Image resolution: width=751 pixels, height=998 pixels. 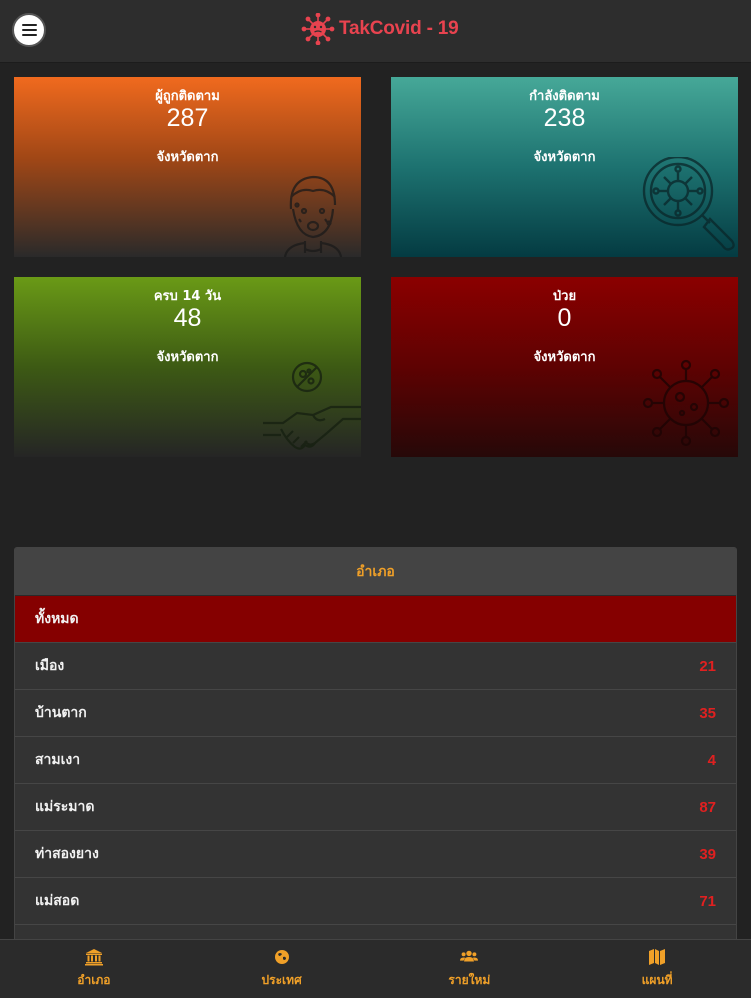 I want to click on district-row-all: ทั้งหมด, so click(x=375, y=619).